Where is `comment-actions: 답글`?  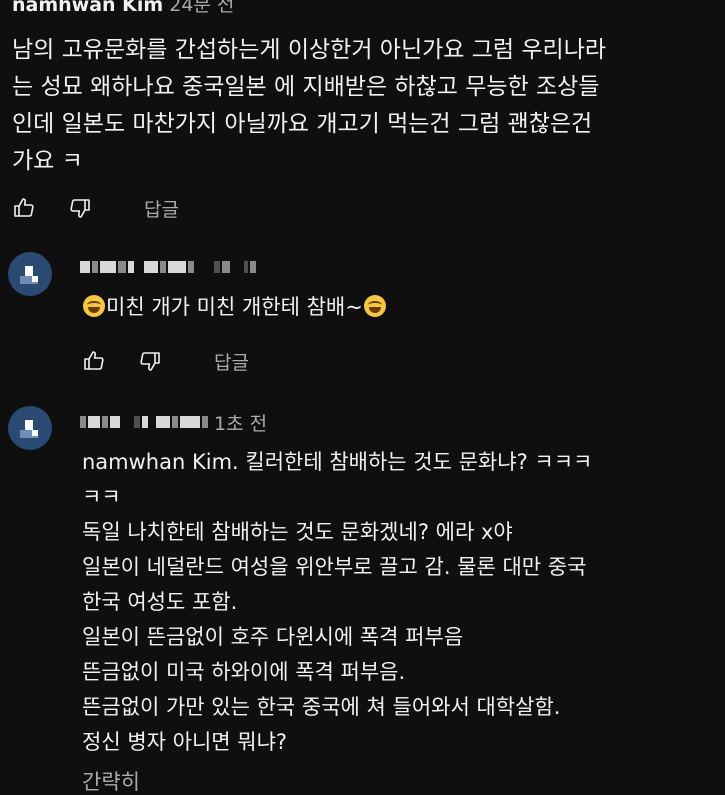
comment-actions: 답글 is located at coordinates (92, 208).